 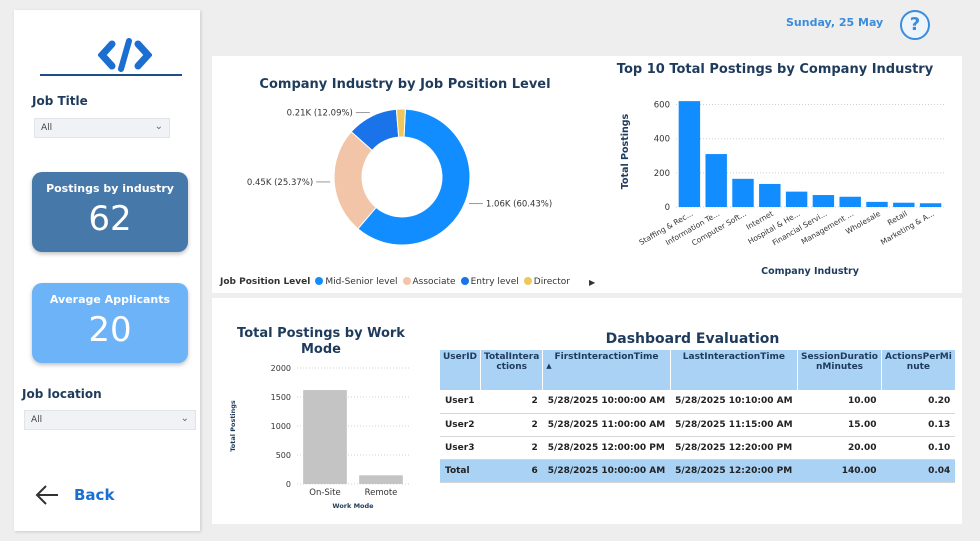 What do you see at coordinates (46, 495) in the screenshot?
I see `arrow-left-icon` at bounding box center [46, 495].